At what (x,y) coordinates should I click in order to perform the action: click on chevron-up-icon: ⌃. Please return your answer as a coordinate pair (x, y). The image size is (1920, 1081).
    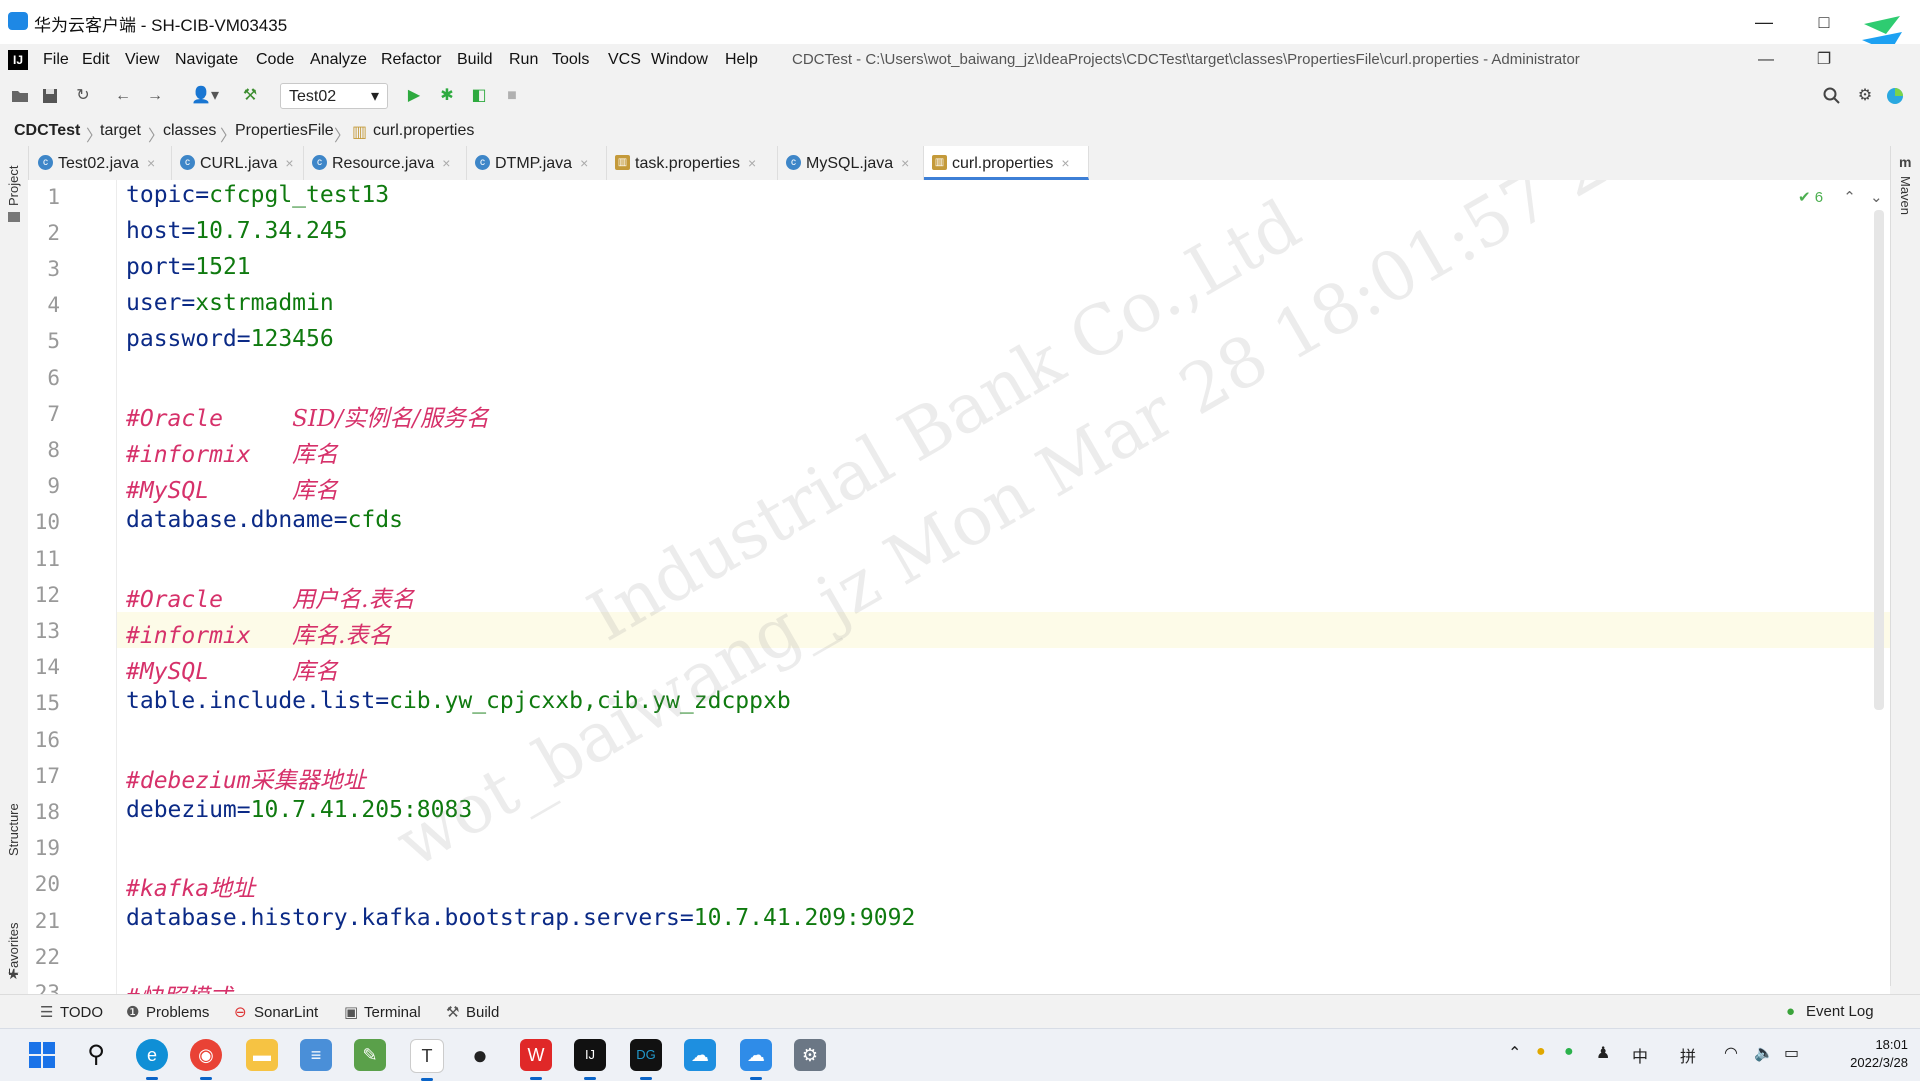
    Looking at the image, I should click on (1849, 197).